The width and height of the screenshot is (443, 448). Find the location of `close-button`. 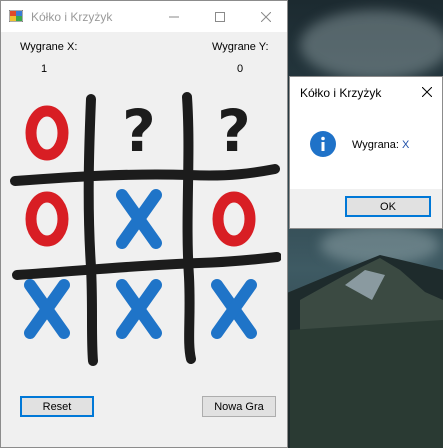

close-button is located at coordinates (266, 16).